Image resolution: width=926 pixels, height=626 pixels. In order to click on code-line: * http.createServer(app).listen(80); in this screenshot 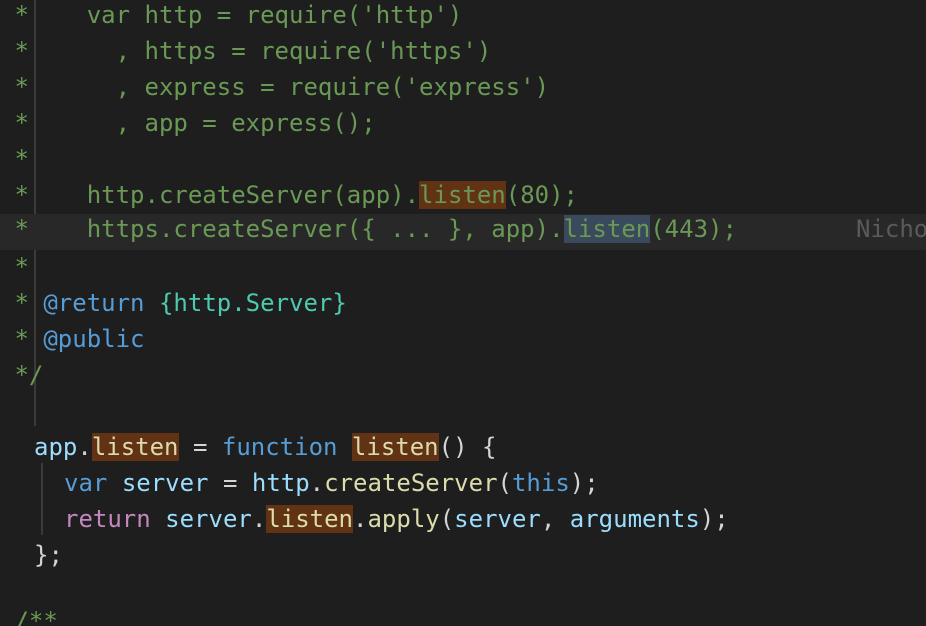, I will do `click(463, 198)`.